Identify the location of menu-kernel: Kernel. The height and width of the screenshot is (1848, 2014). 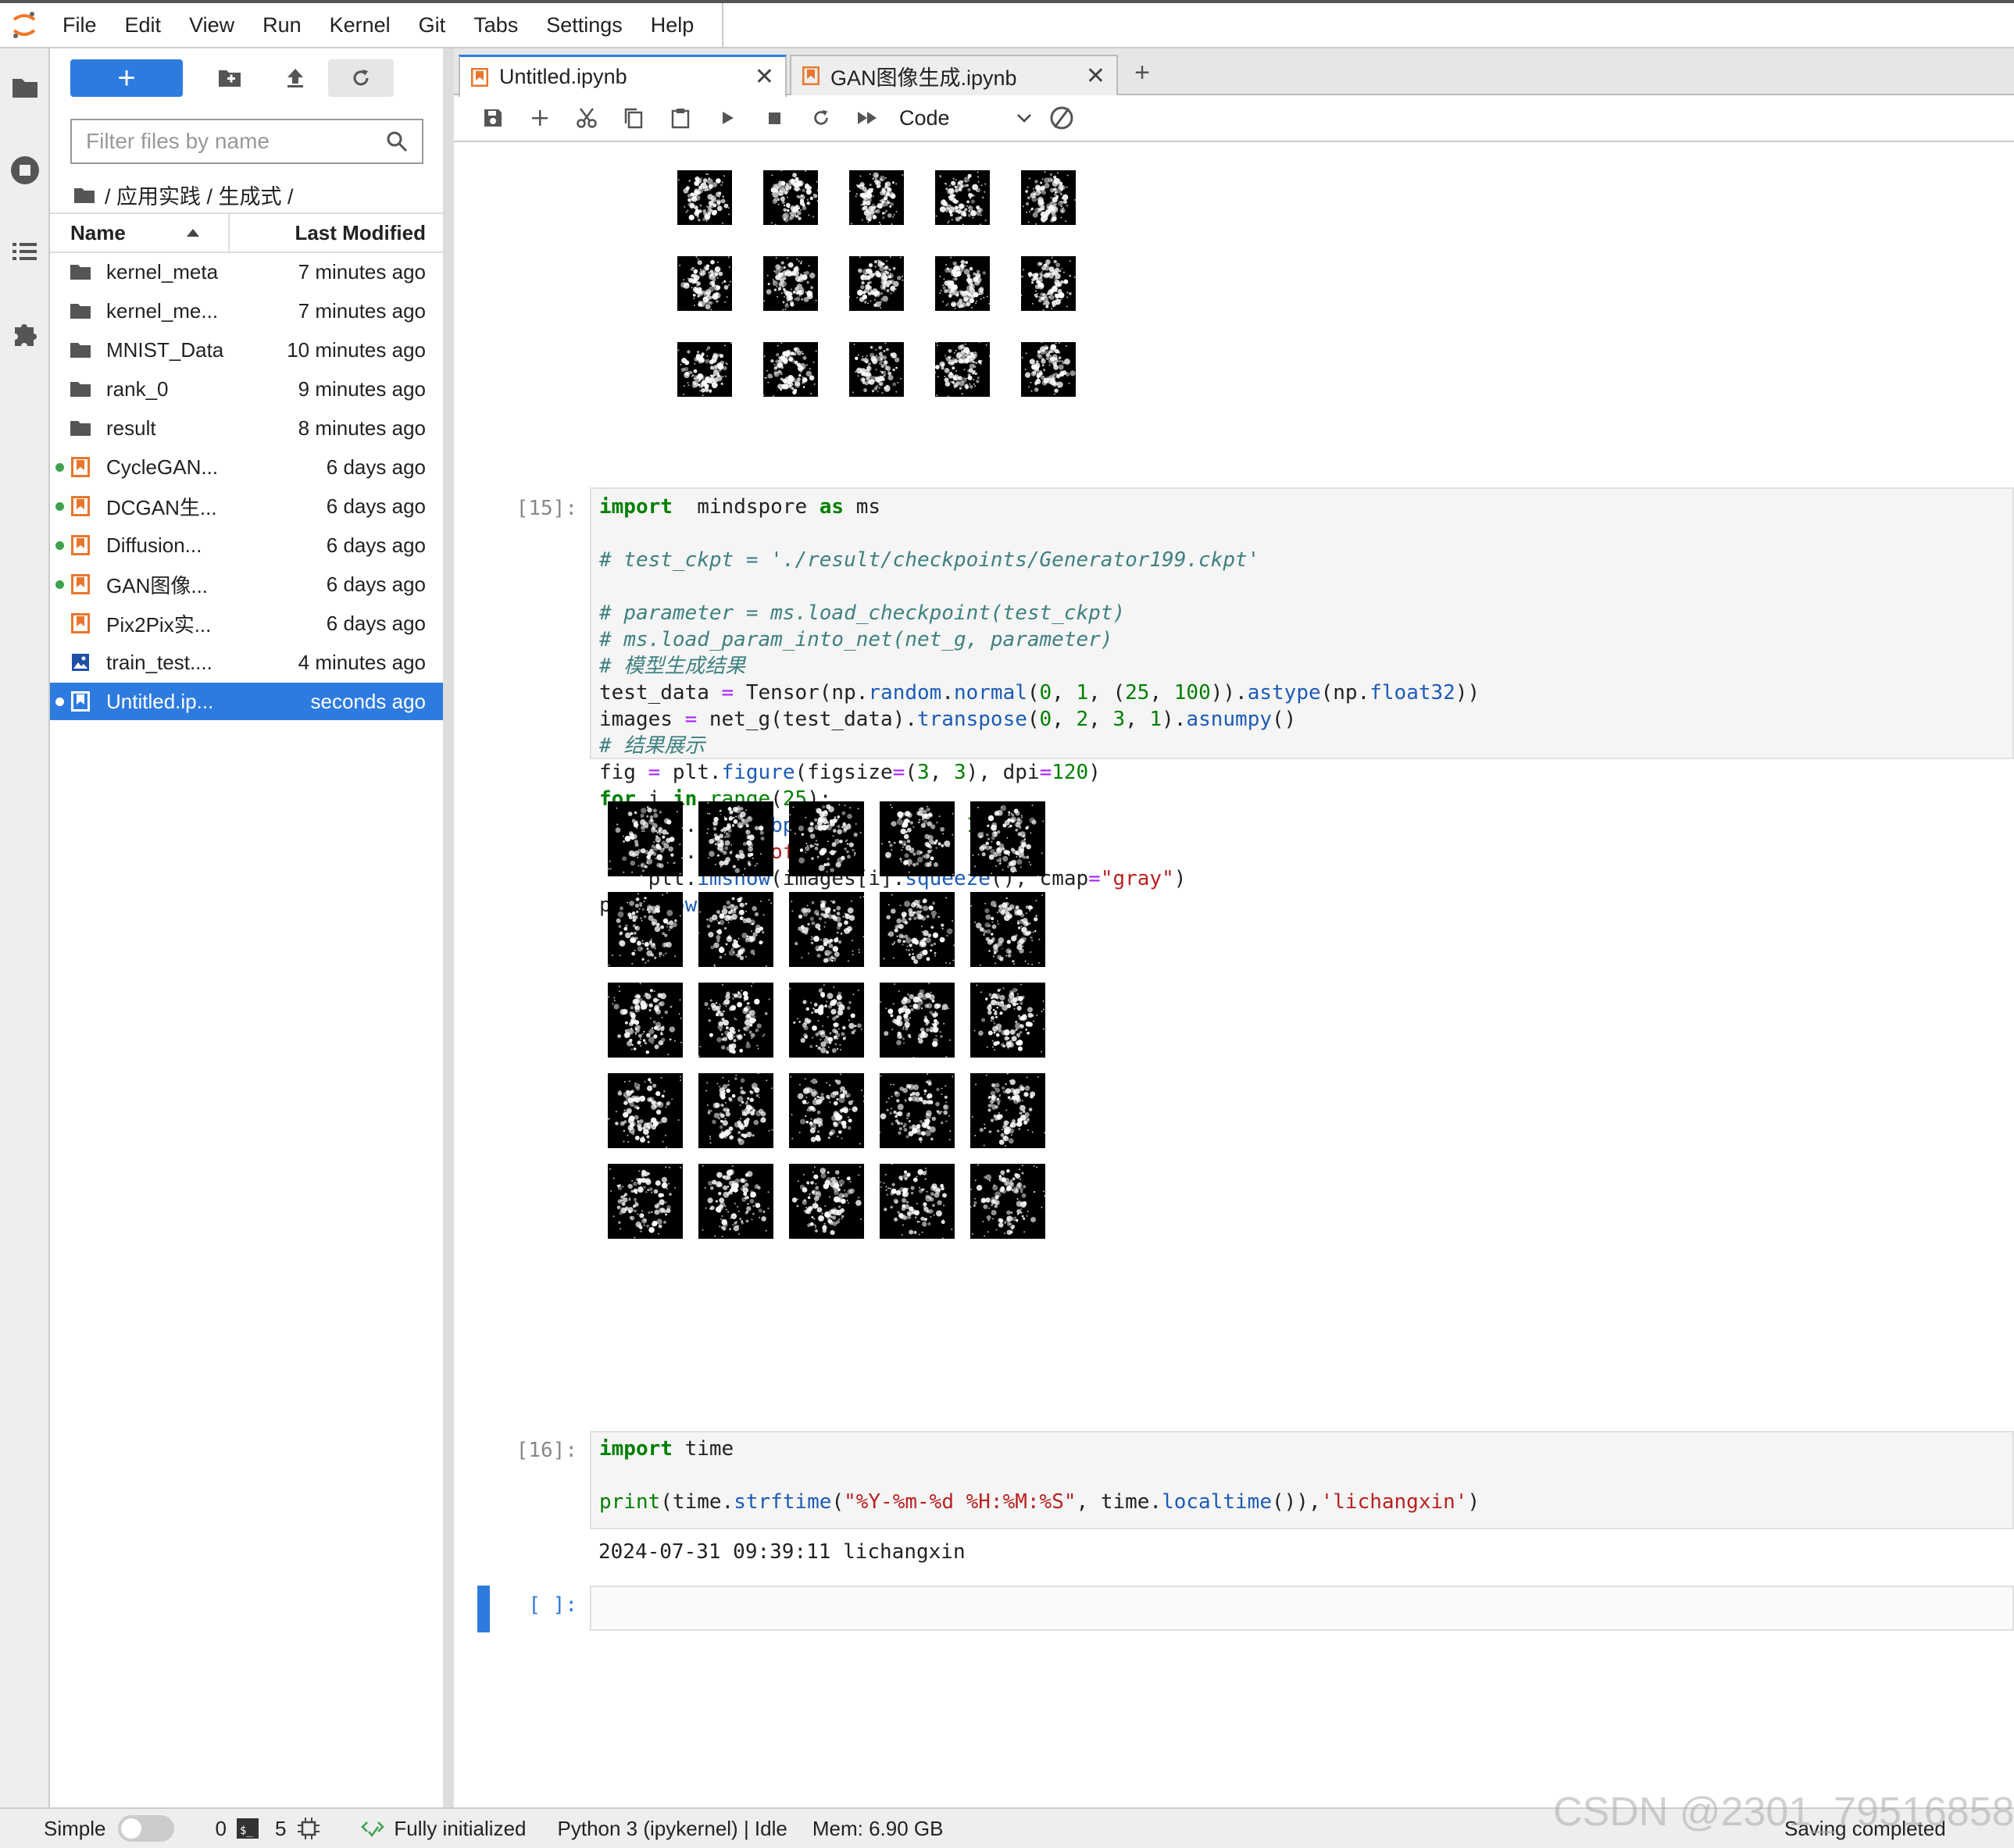
(360, 25).